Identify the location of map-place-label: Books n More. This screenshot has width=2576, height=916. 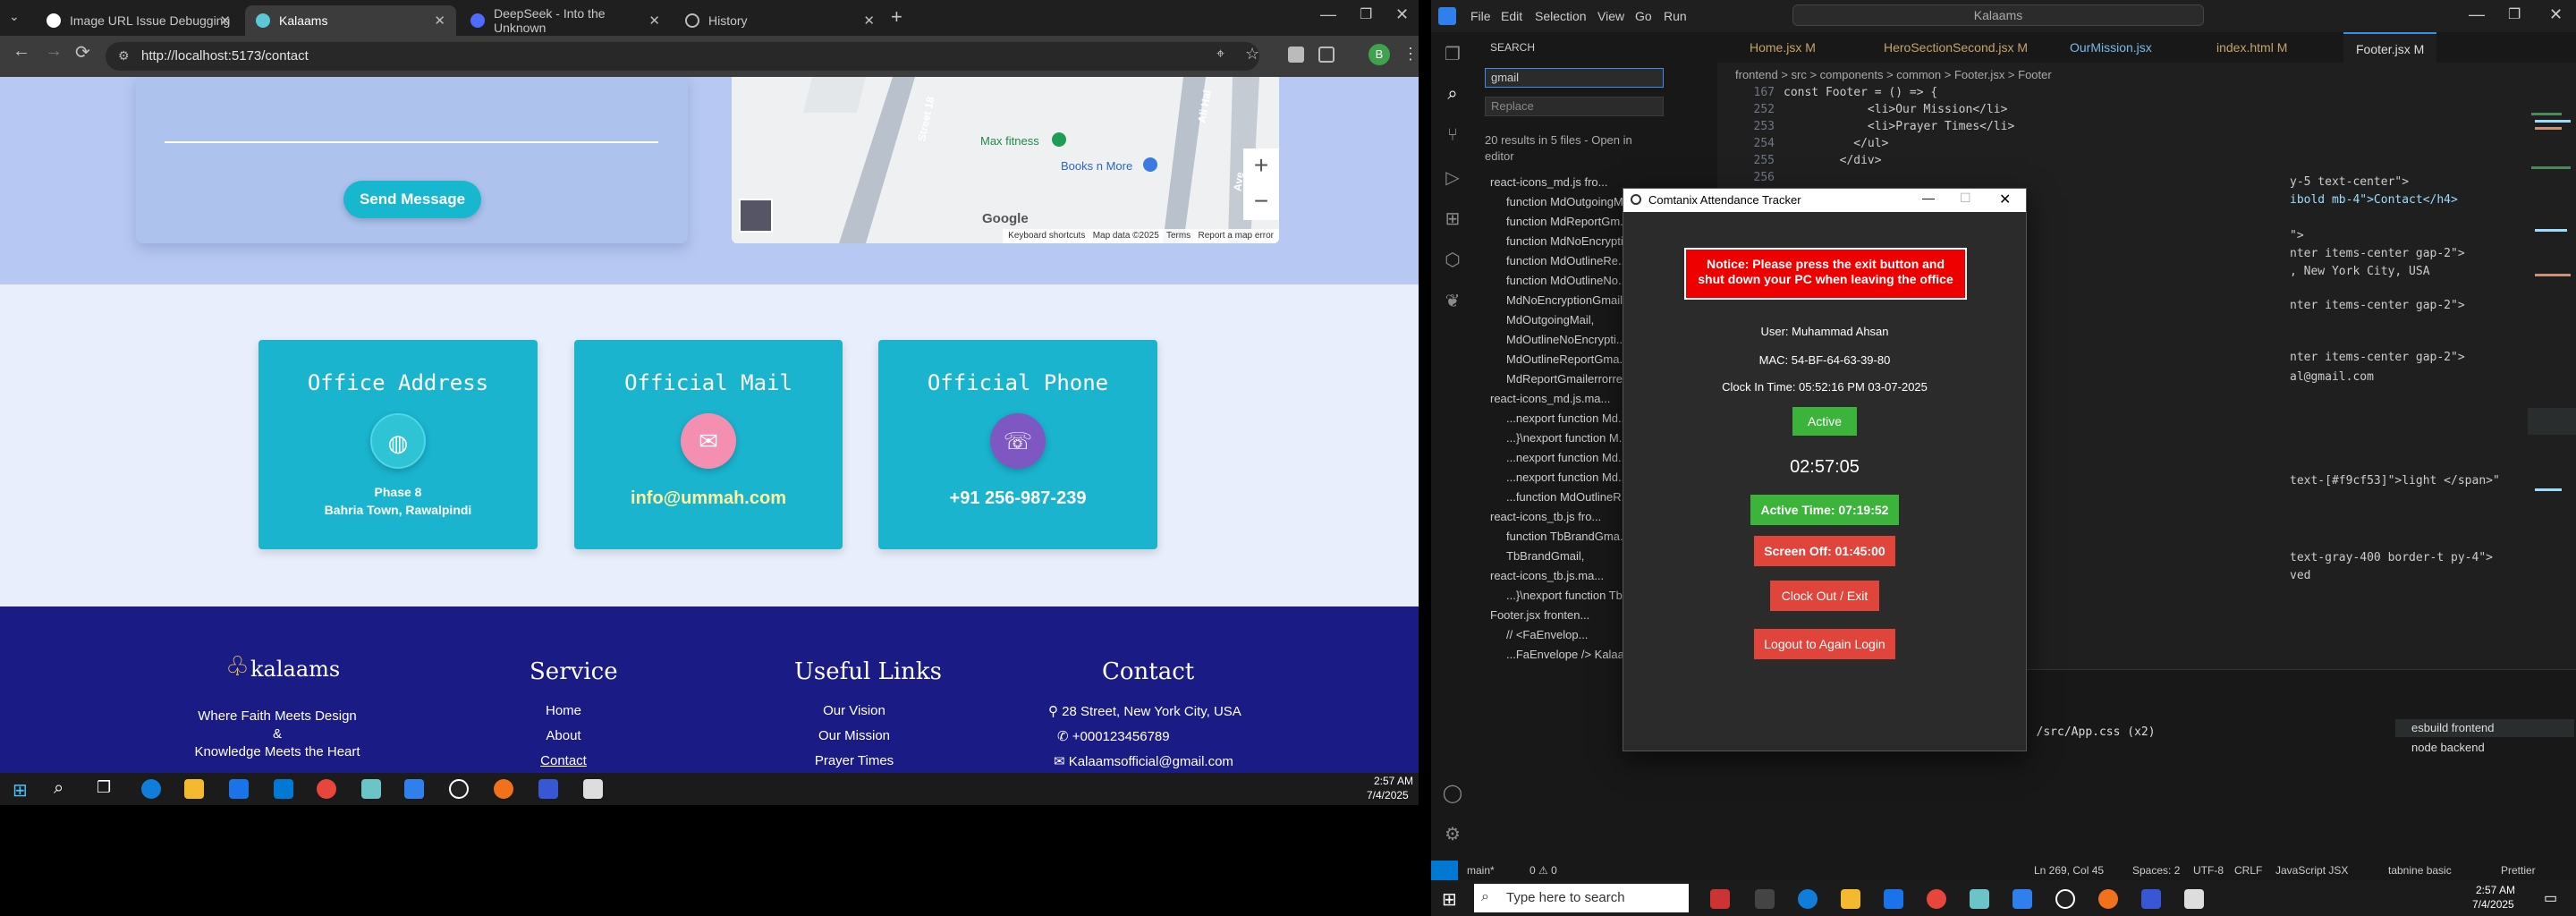
(1096, 166).